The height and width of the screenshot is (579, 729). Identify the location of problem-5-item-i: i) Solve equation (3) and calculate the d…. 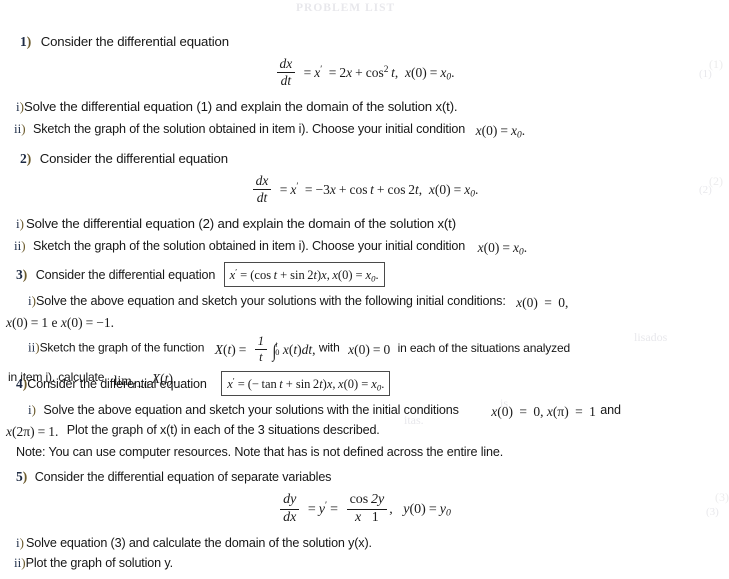
(364, 543).